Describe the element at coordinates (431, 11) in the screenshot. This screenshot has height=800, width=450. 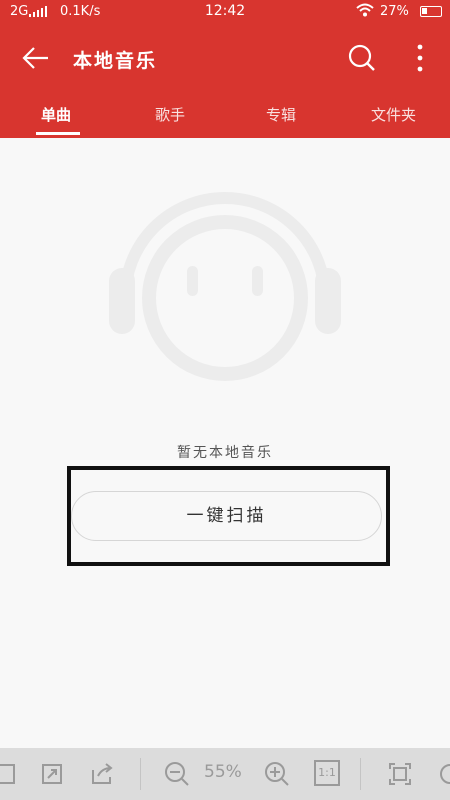
I see `battery-icon` at that location.